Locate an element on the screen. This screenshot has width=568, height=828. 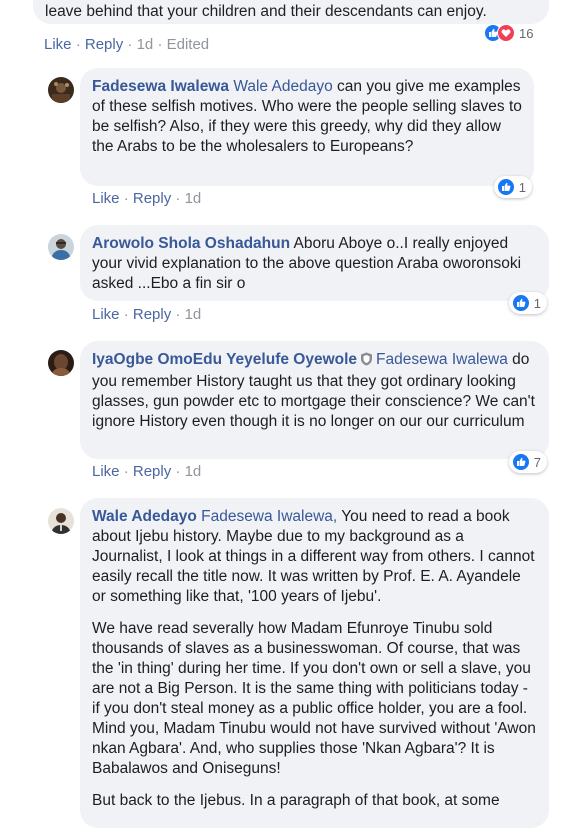
mention-link: Fadesewa Iwalewa is located at coordinates (442, 359).